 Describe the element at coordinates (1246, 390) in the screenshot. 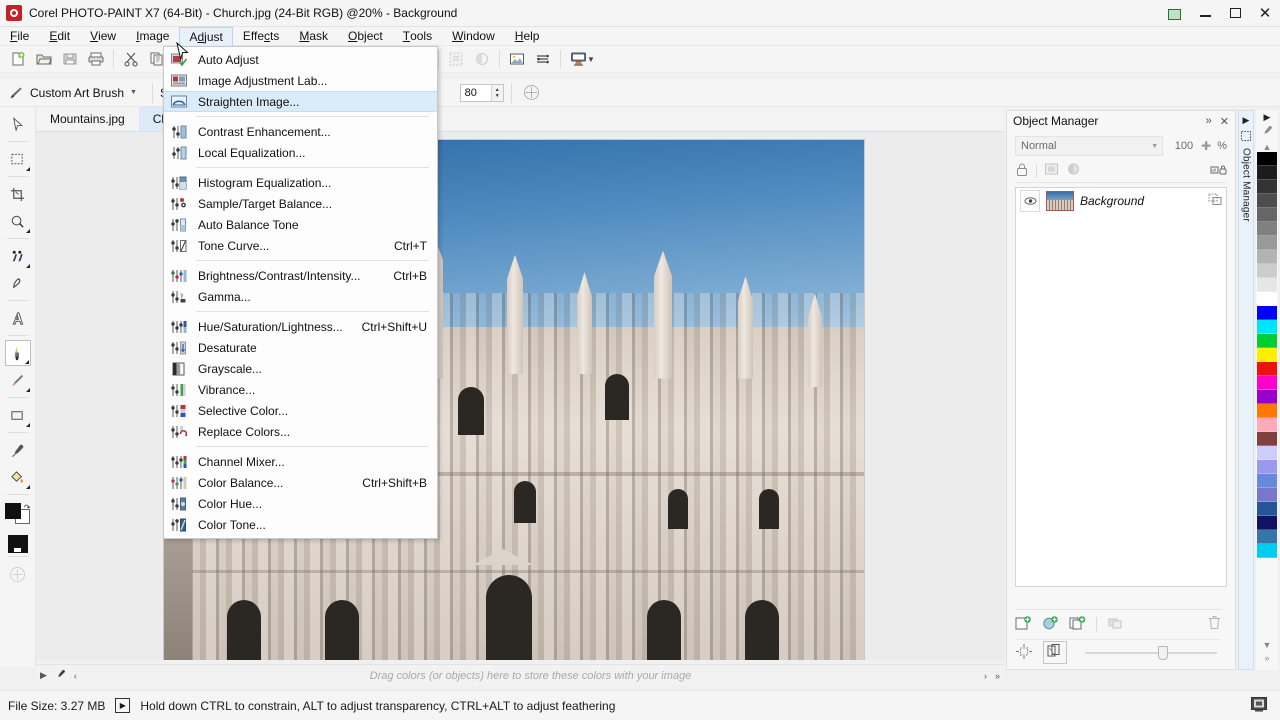

I see `docker-vertical-tab: ▶ Object Manager` at that location.